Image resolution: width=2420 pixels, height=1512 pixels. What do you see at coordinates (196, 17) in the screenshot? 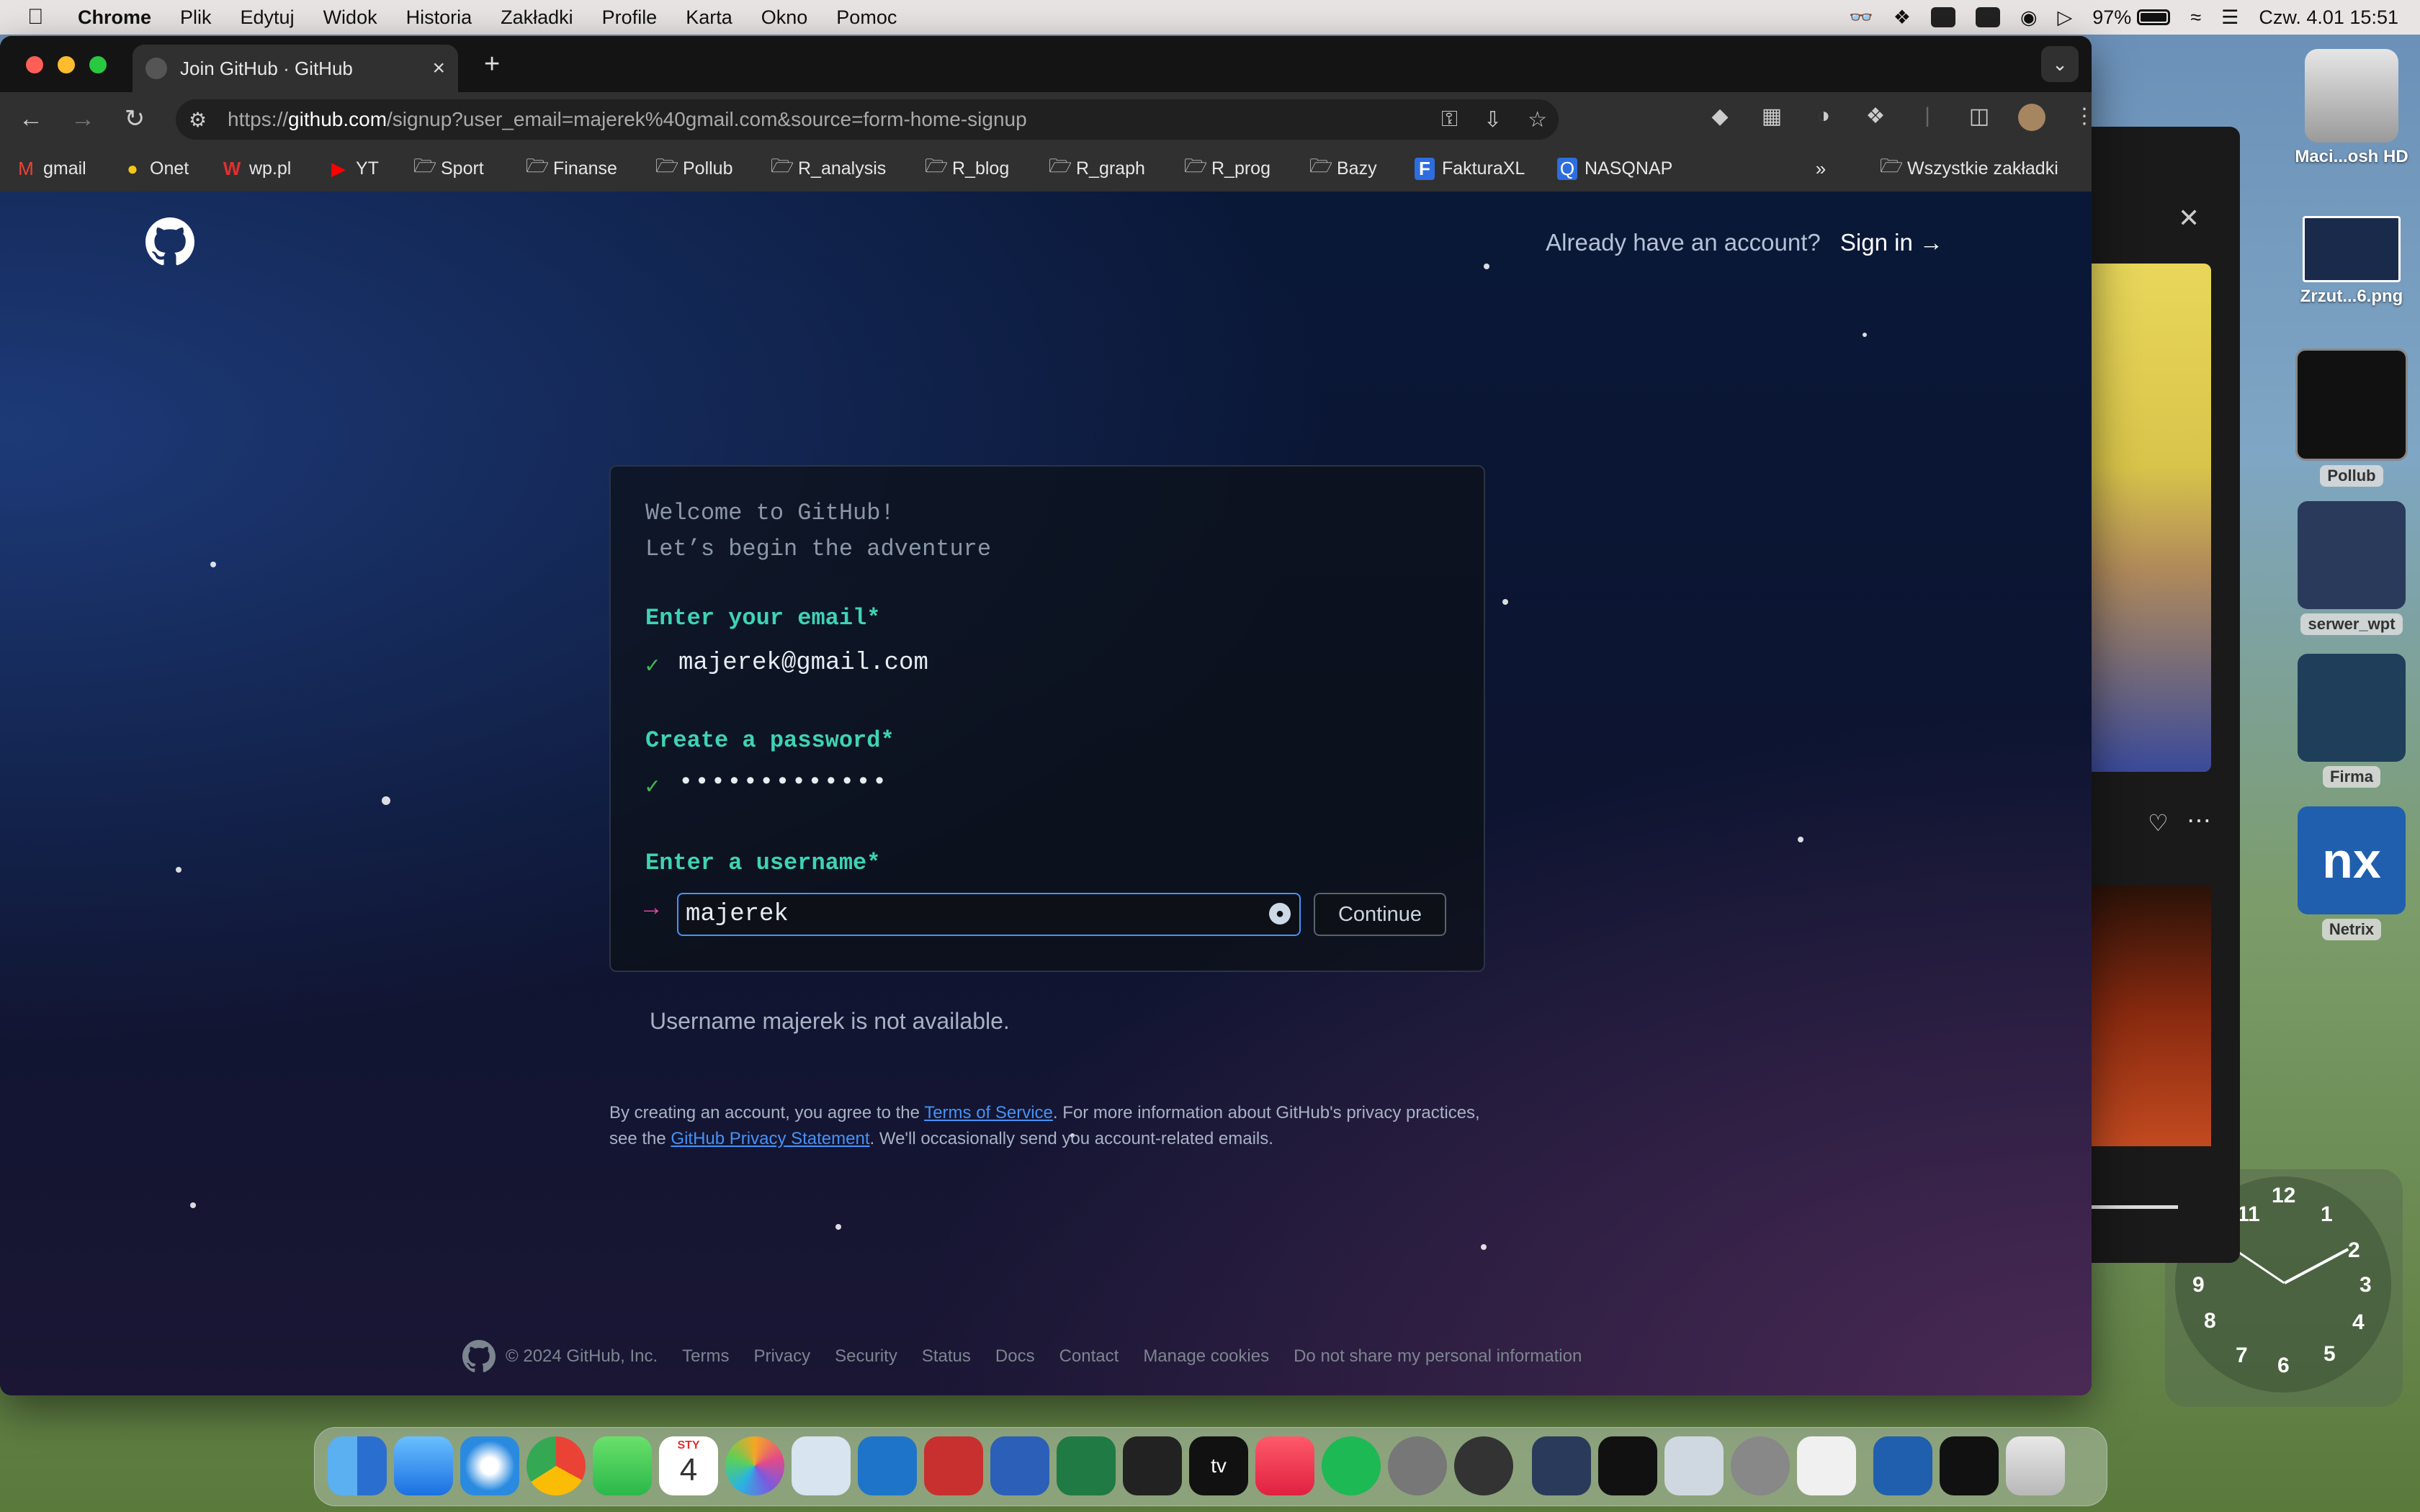
I see `menu-file: Plik` at bounding box center [196, 17].